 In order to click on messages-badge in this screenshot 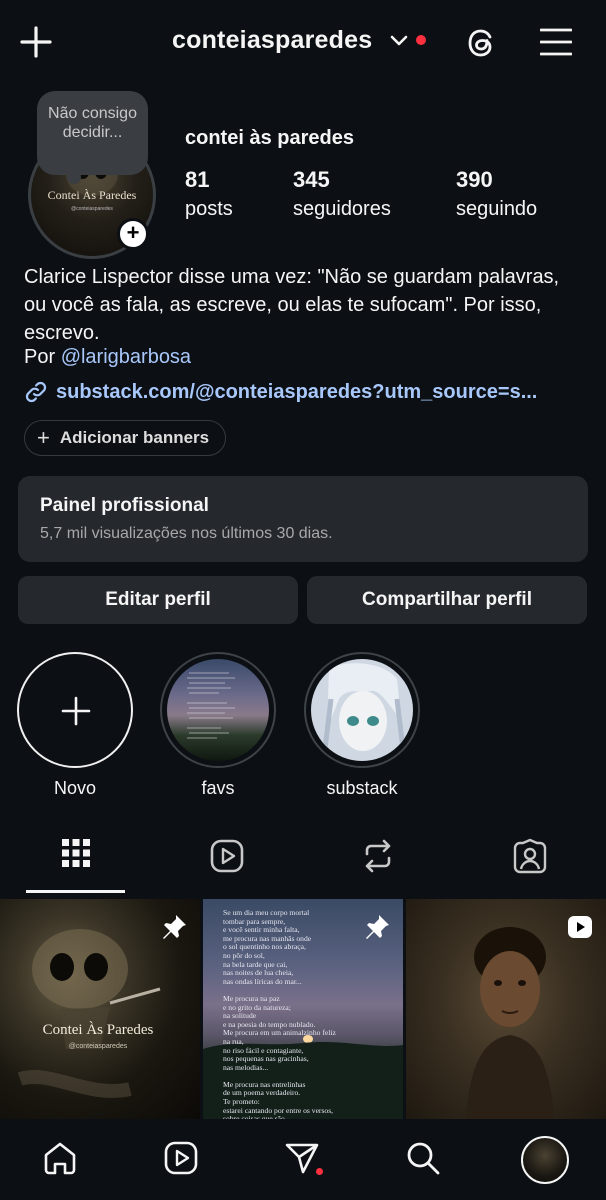, I will do `click(319, 1171)`.